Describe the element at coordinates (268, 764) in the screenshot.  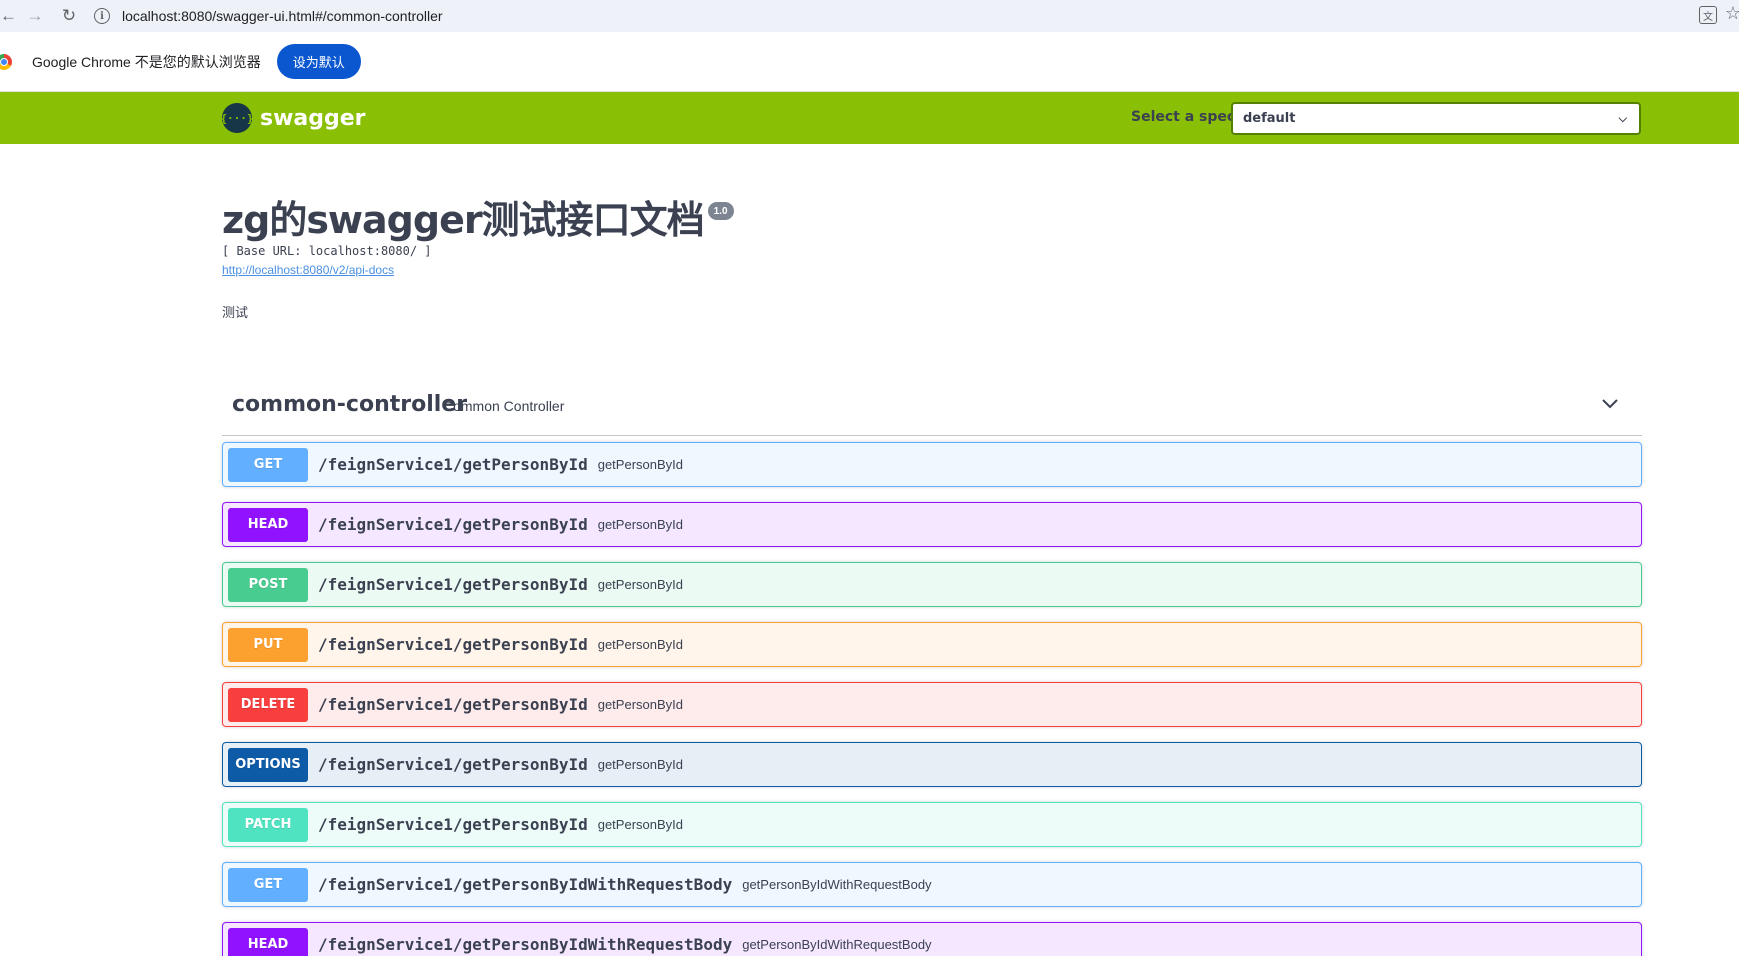
I see `method-badge: OPTIONS` at that location.